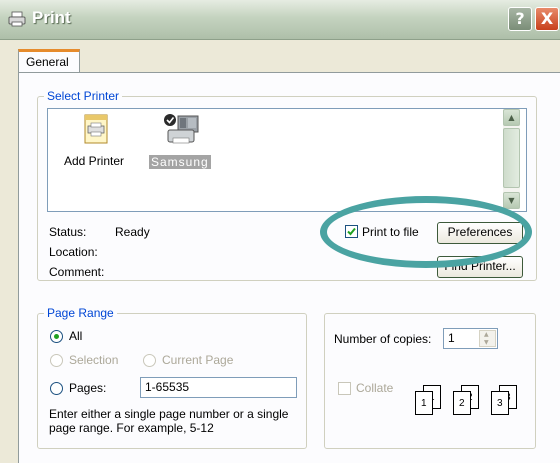 The height and width of the screenshot is (463, 560). I want to click on collate-illustration: 1 1 2 2 3 3, so click(470, 405).